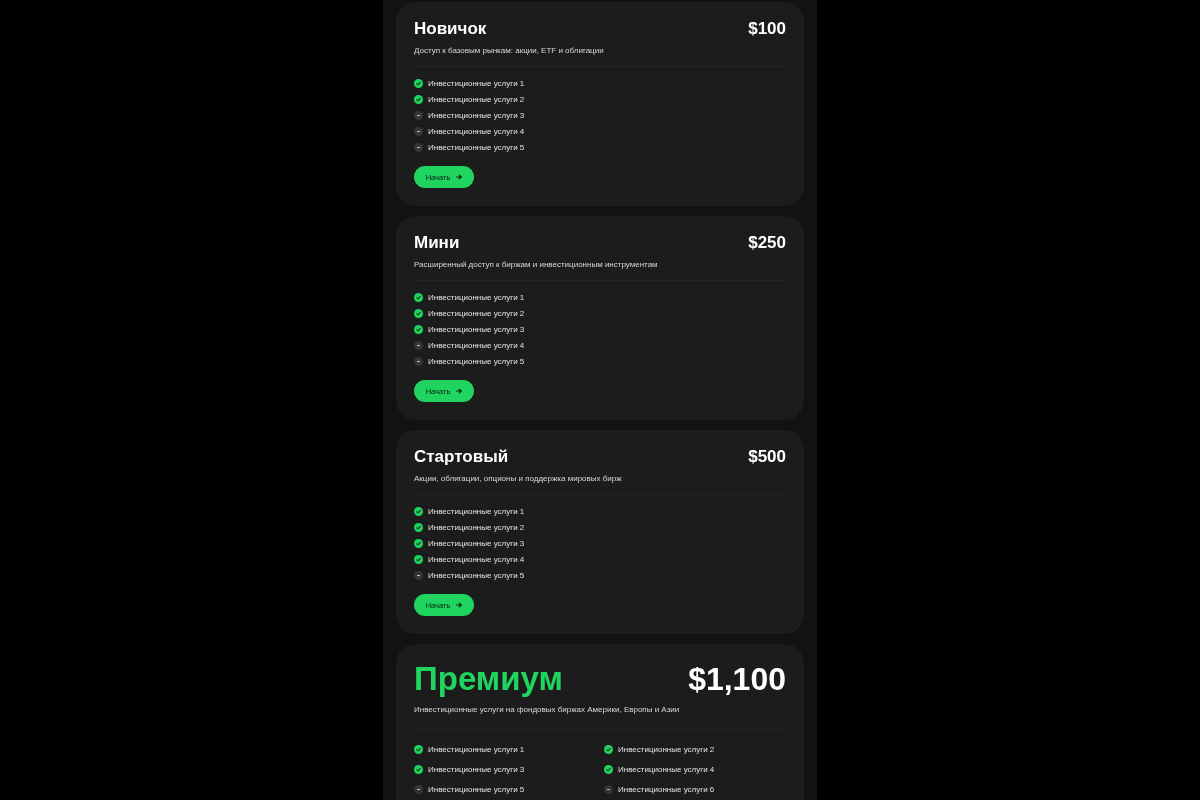 This screenshot has width=1200, height=800. Describe the element at coordinates (450, 29) in the screenshot. I see `plan-title: Новичок` at that location.